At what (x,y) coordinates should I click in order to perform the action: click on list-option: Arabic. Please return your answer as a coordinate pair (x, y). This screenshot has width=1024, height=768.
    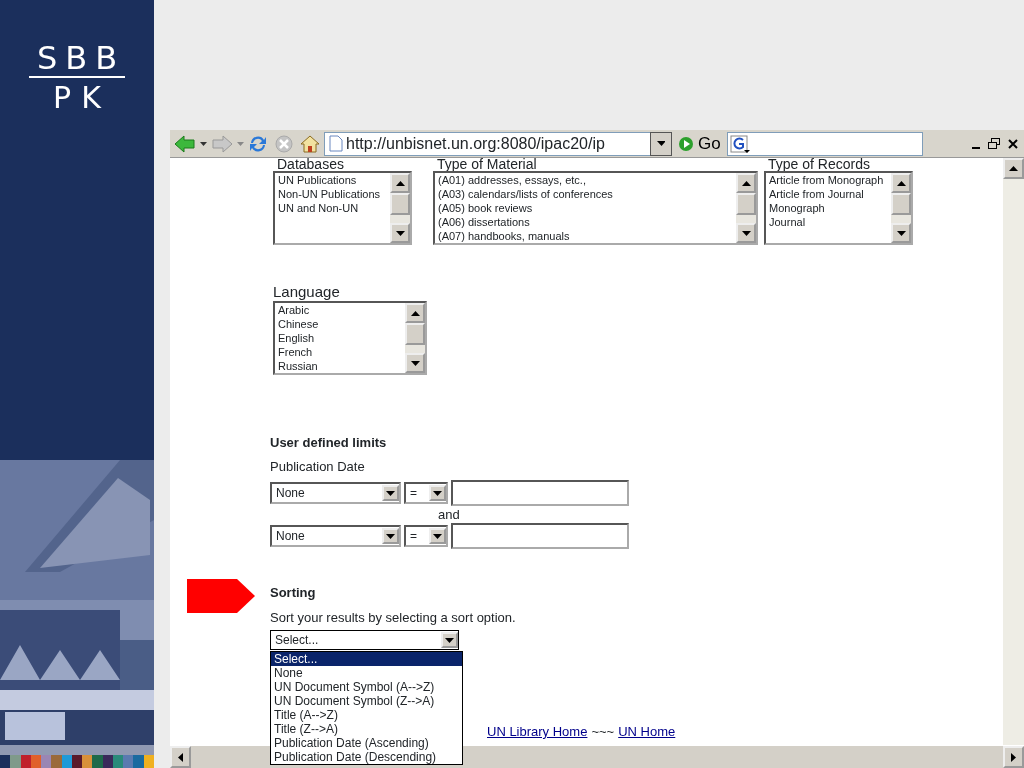
    Looking at the image, I should click on (340, 310).